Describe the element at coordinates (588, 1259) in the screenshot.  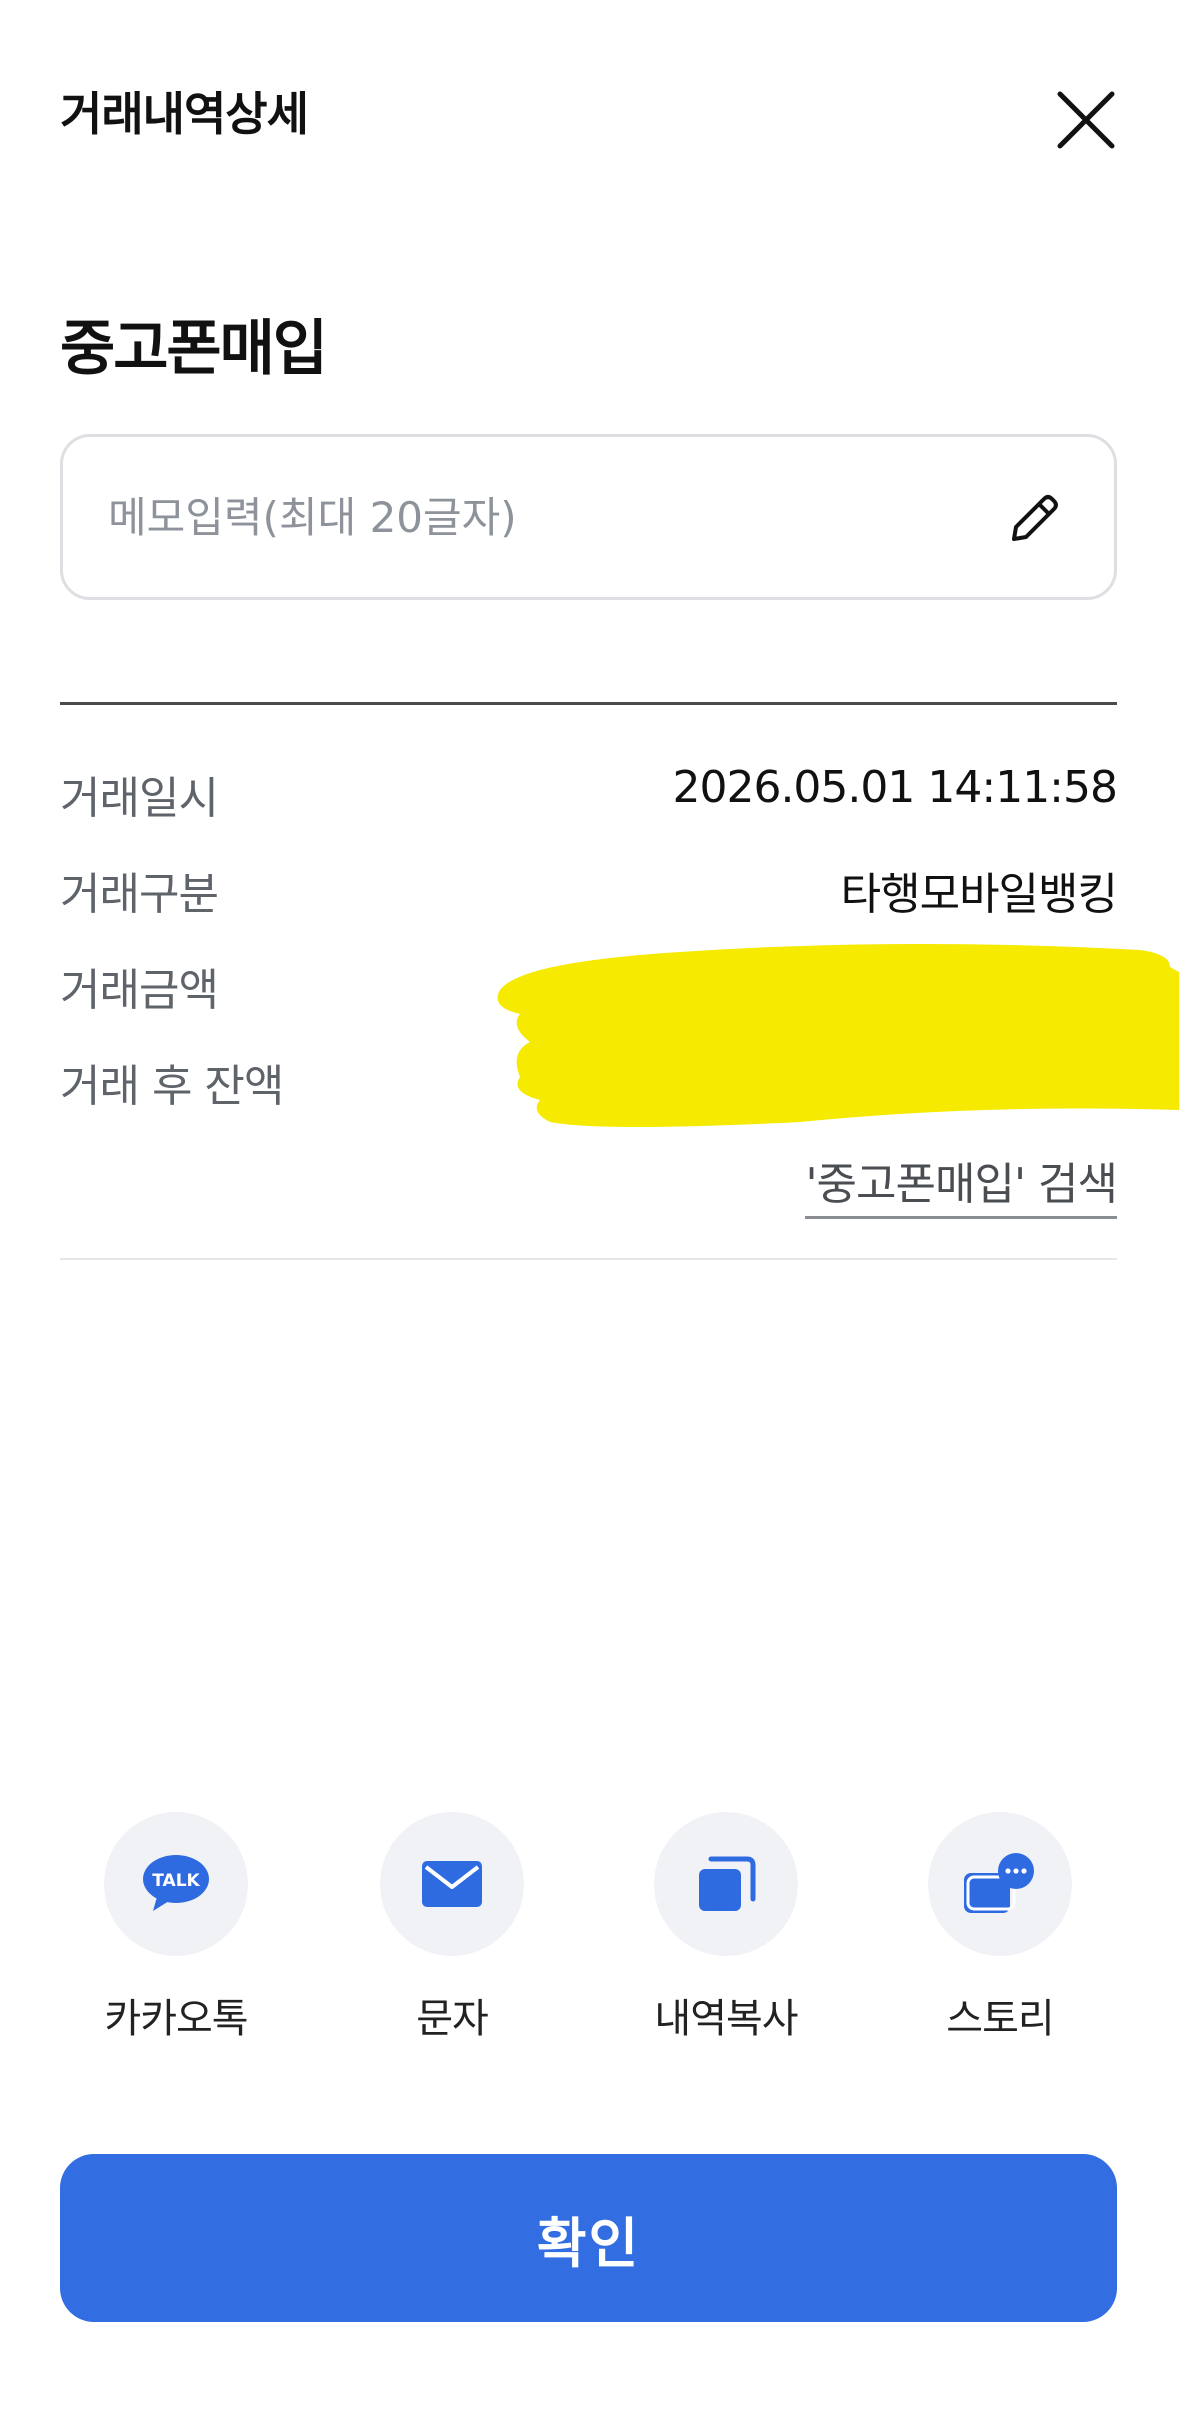
I see `content-divider` at that location.